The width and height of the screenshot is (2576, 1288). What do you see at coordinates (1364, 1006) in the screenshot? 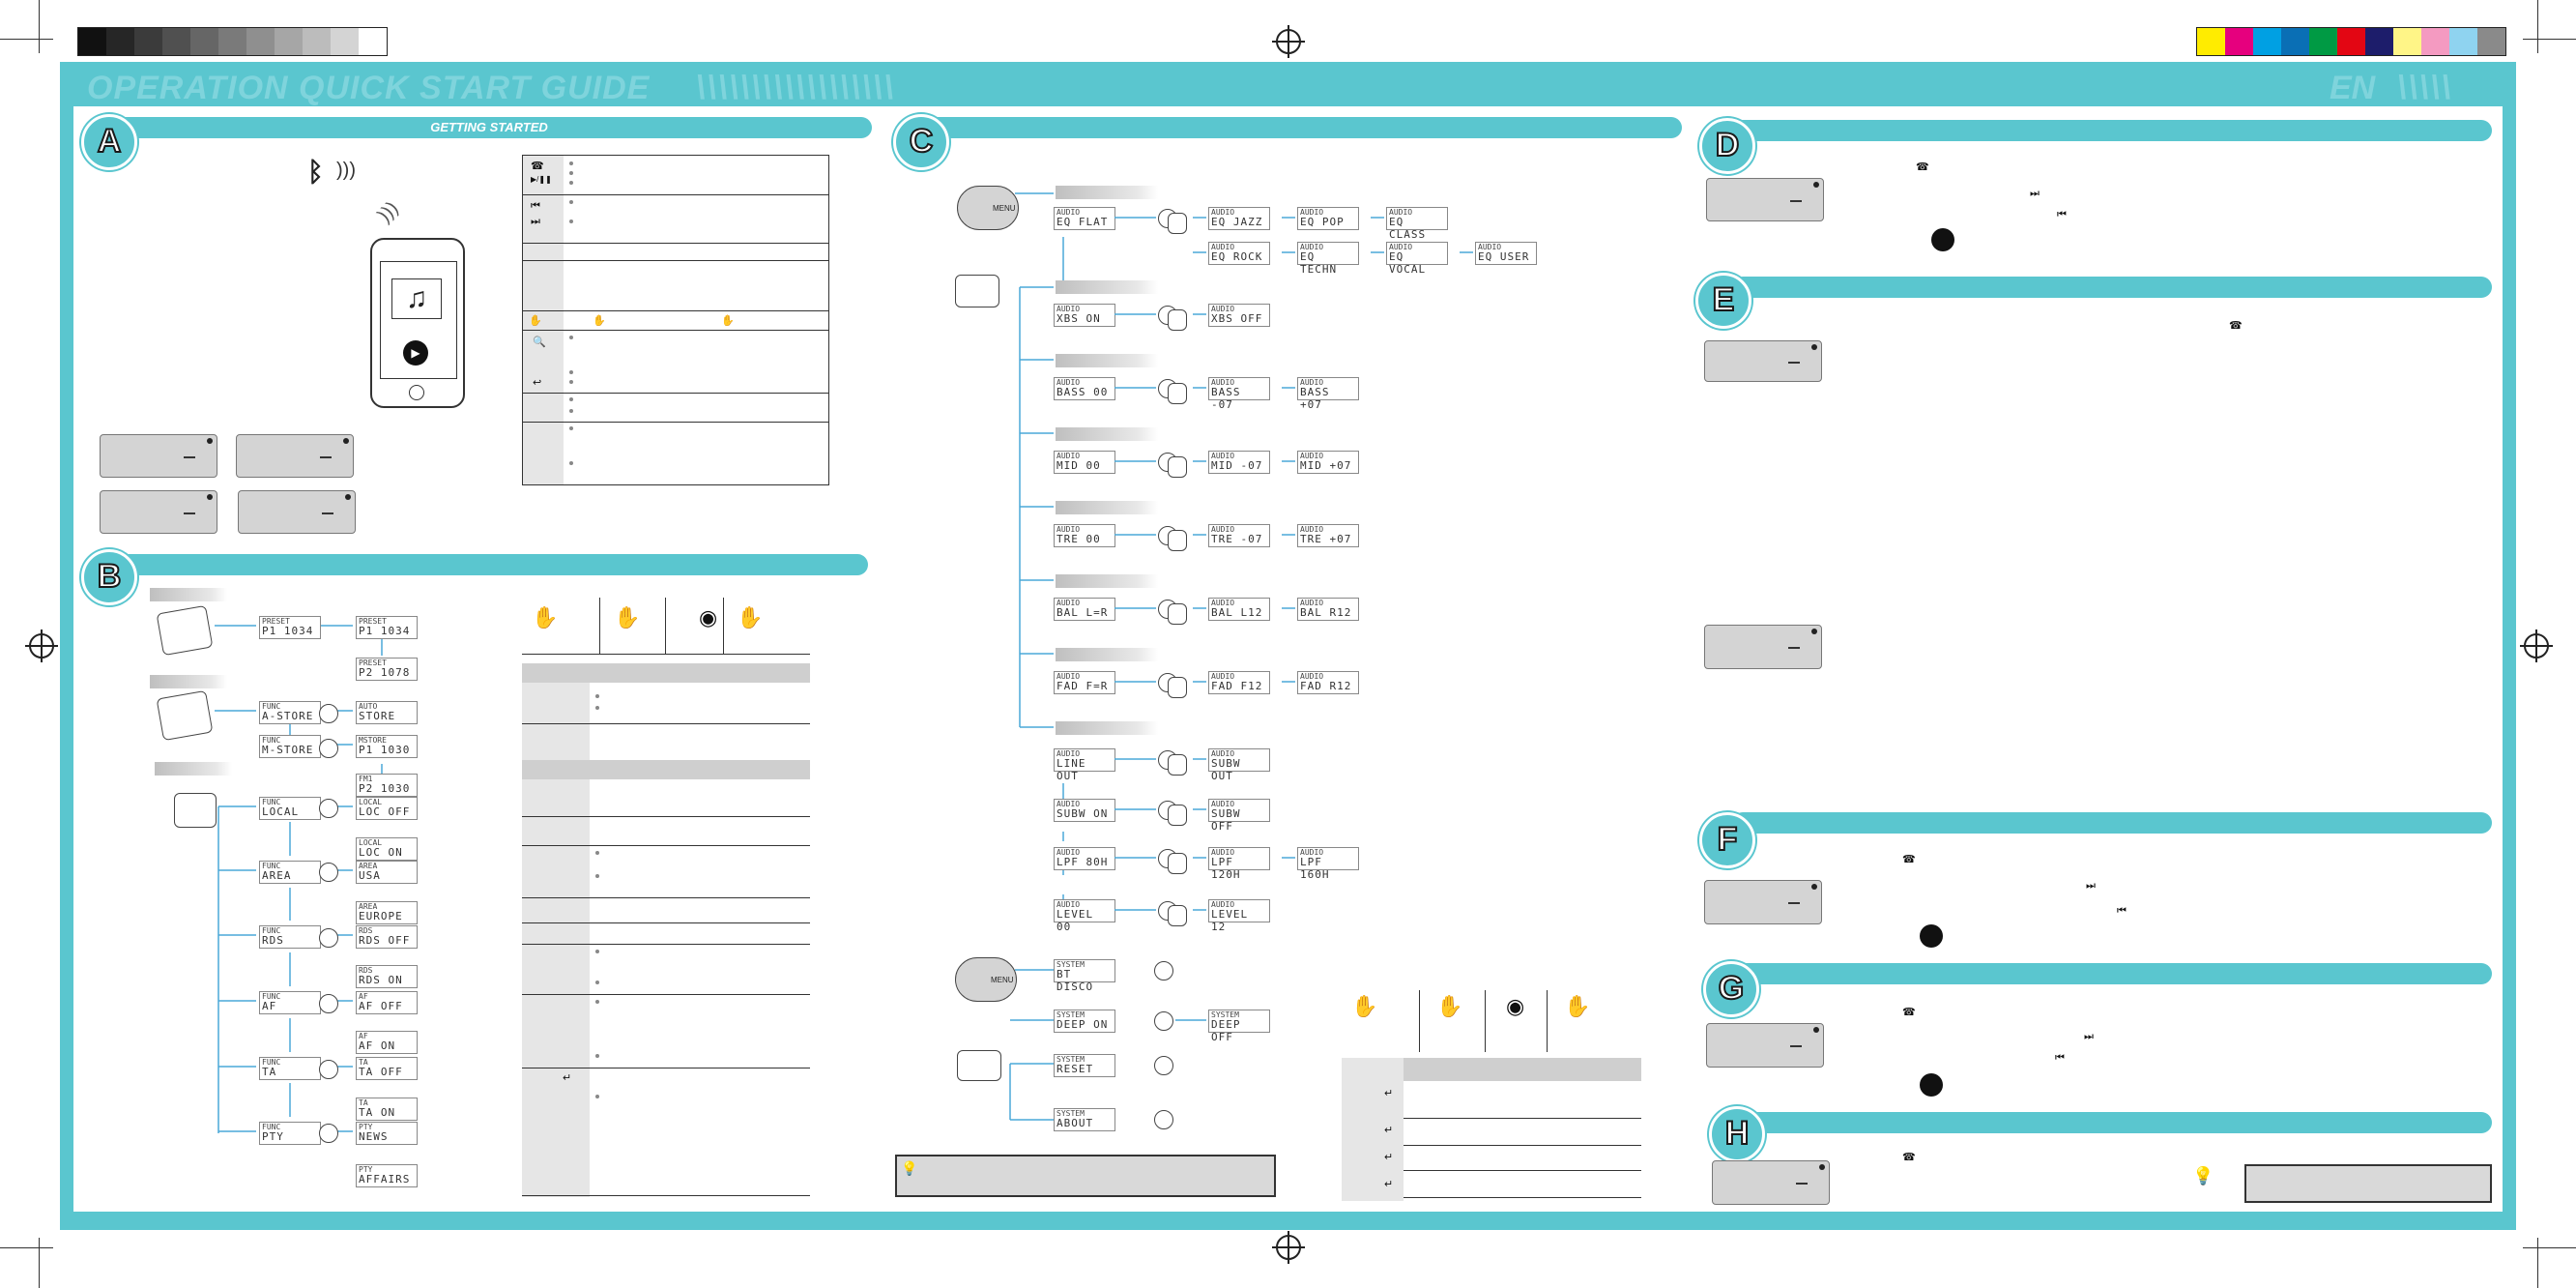
I see `hand-col-c-1: ✋` at bounding box center [1364, 1006].